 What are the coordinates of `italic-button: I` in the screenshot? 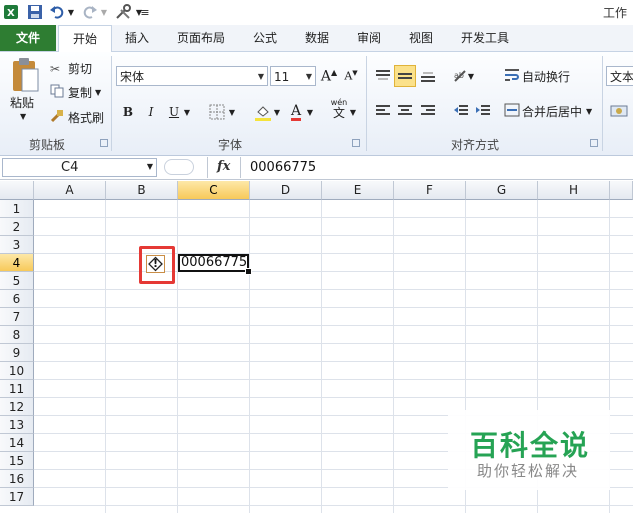 It's located at (151, 112).